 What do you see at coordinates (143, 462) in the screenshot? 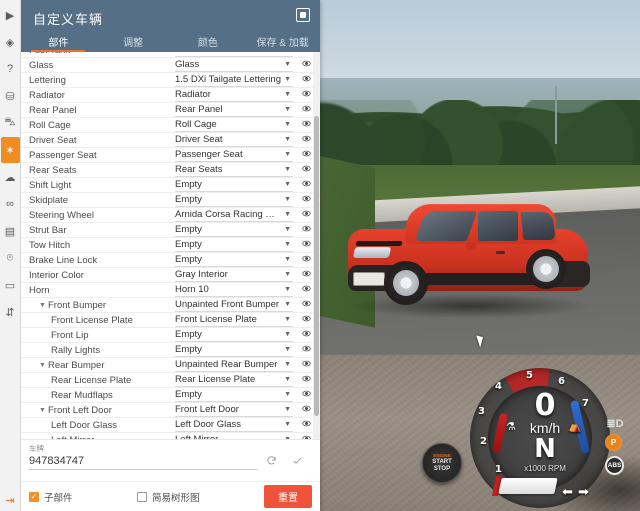
I see `license-plate-input` at bounding box center [143, 462].